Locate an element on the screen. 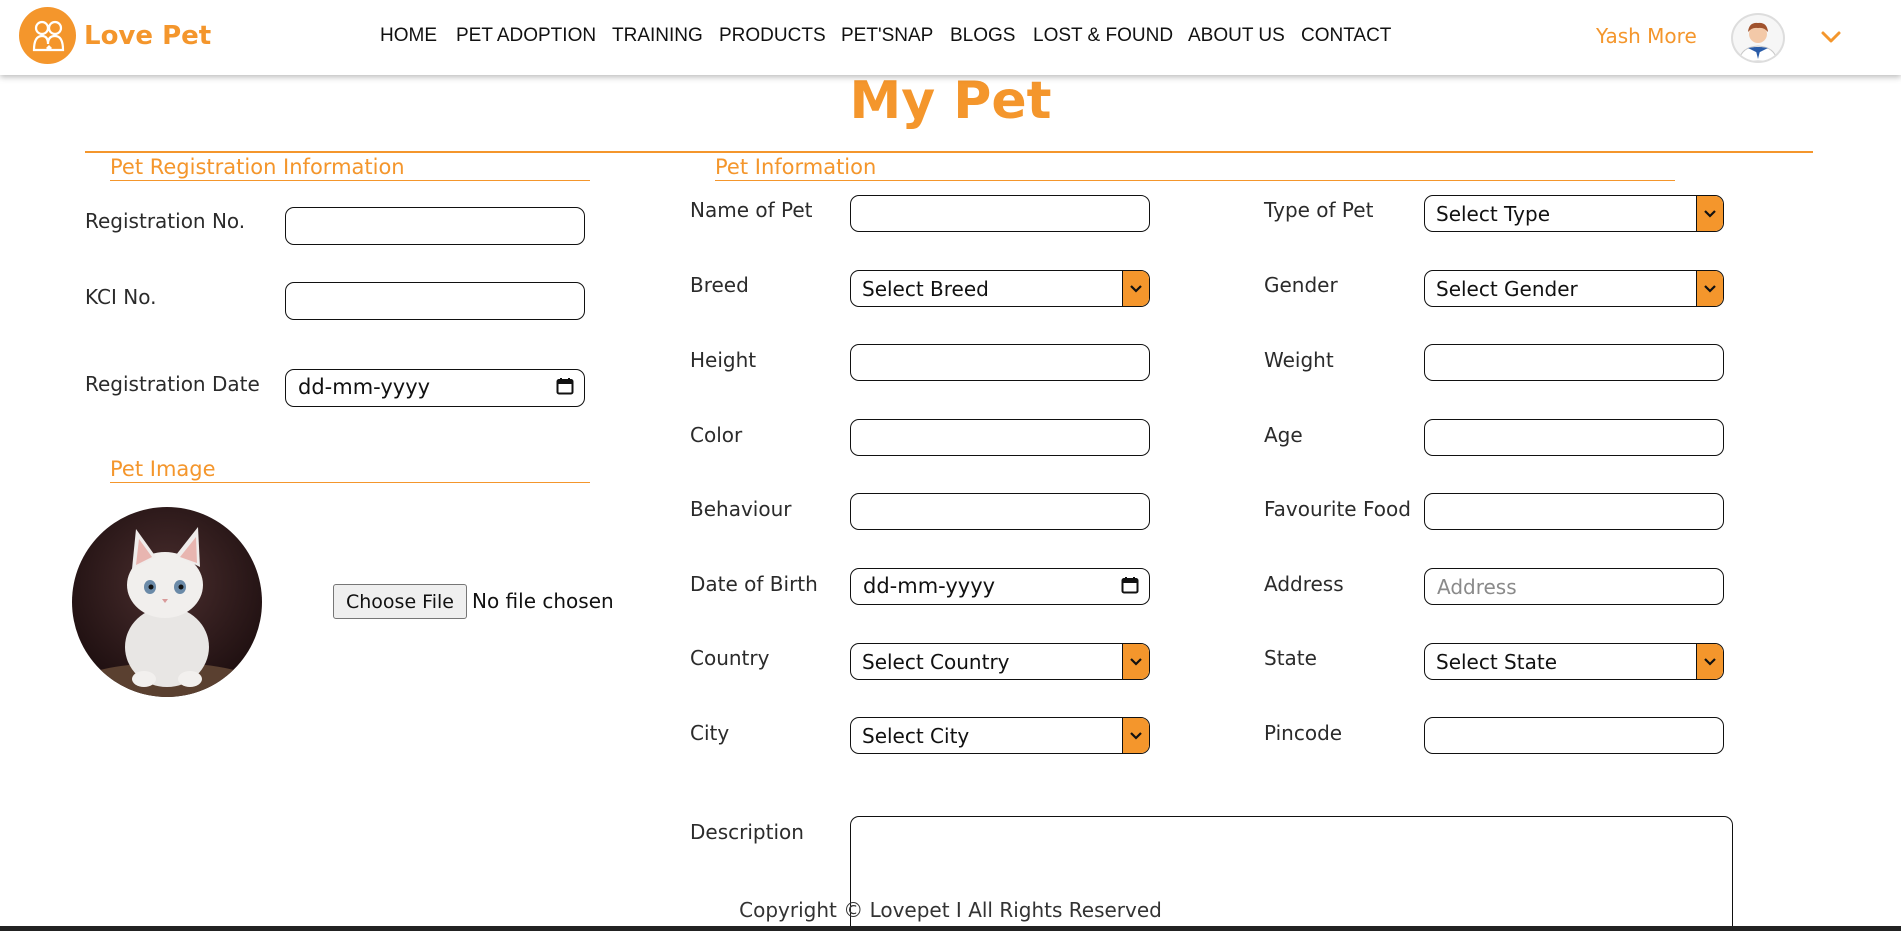 Image resolution: width=1901 pixels, height=931 pixels. file-status-text: No file chosen is located at coordinates (543, 601).